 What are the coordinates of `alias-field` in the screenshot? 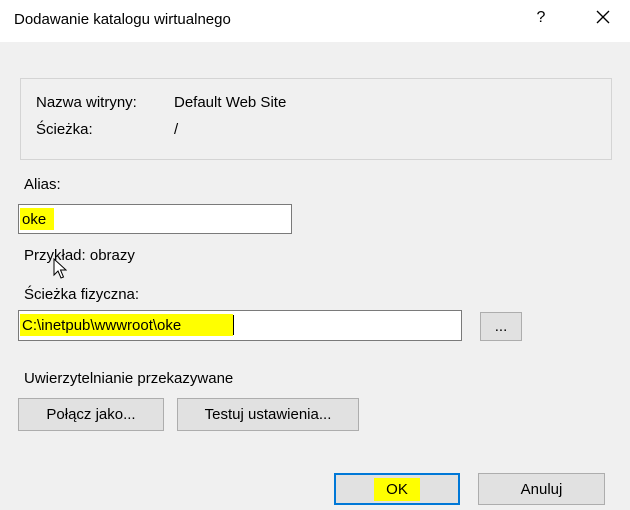 It's located at (155, 219).